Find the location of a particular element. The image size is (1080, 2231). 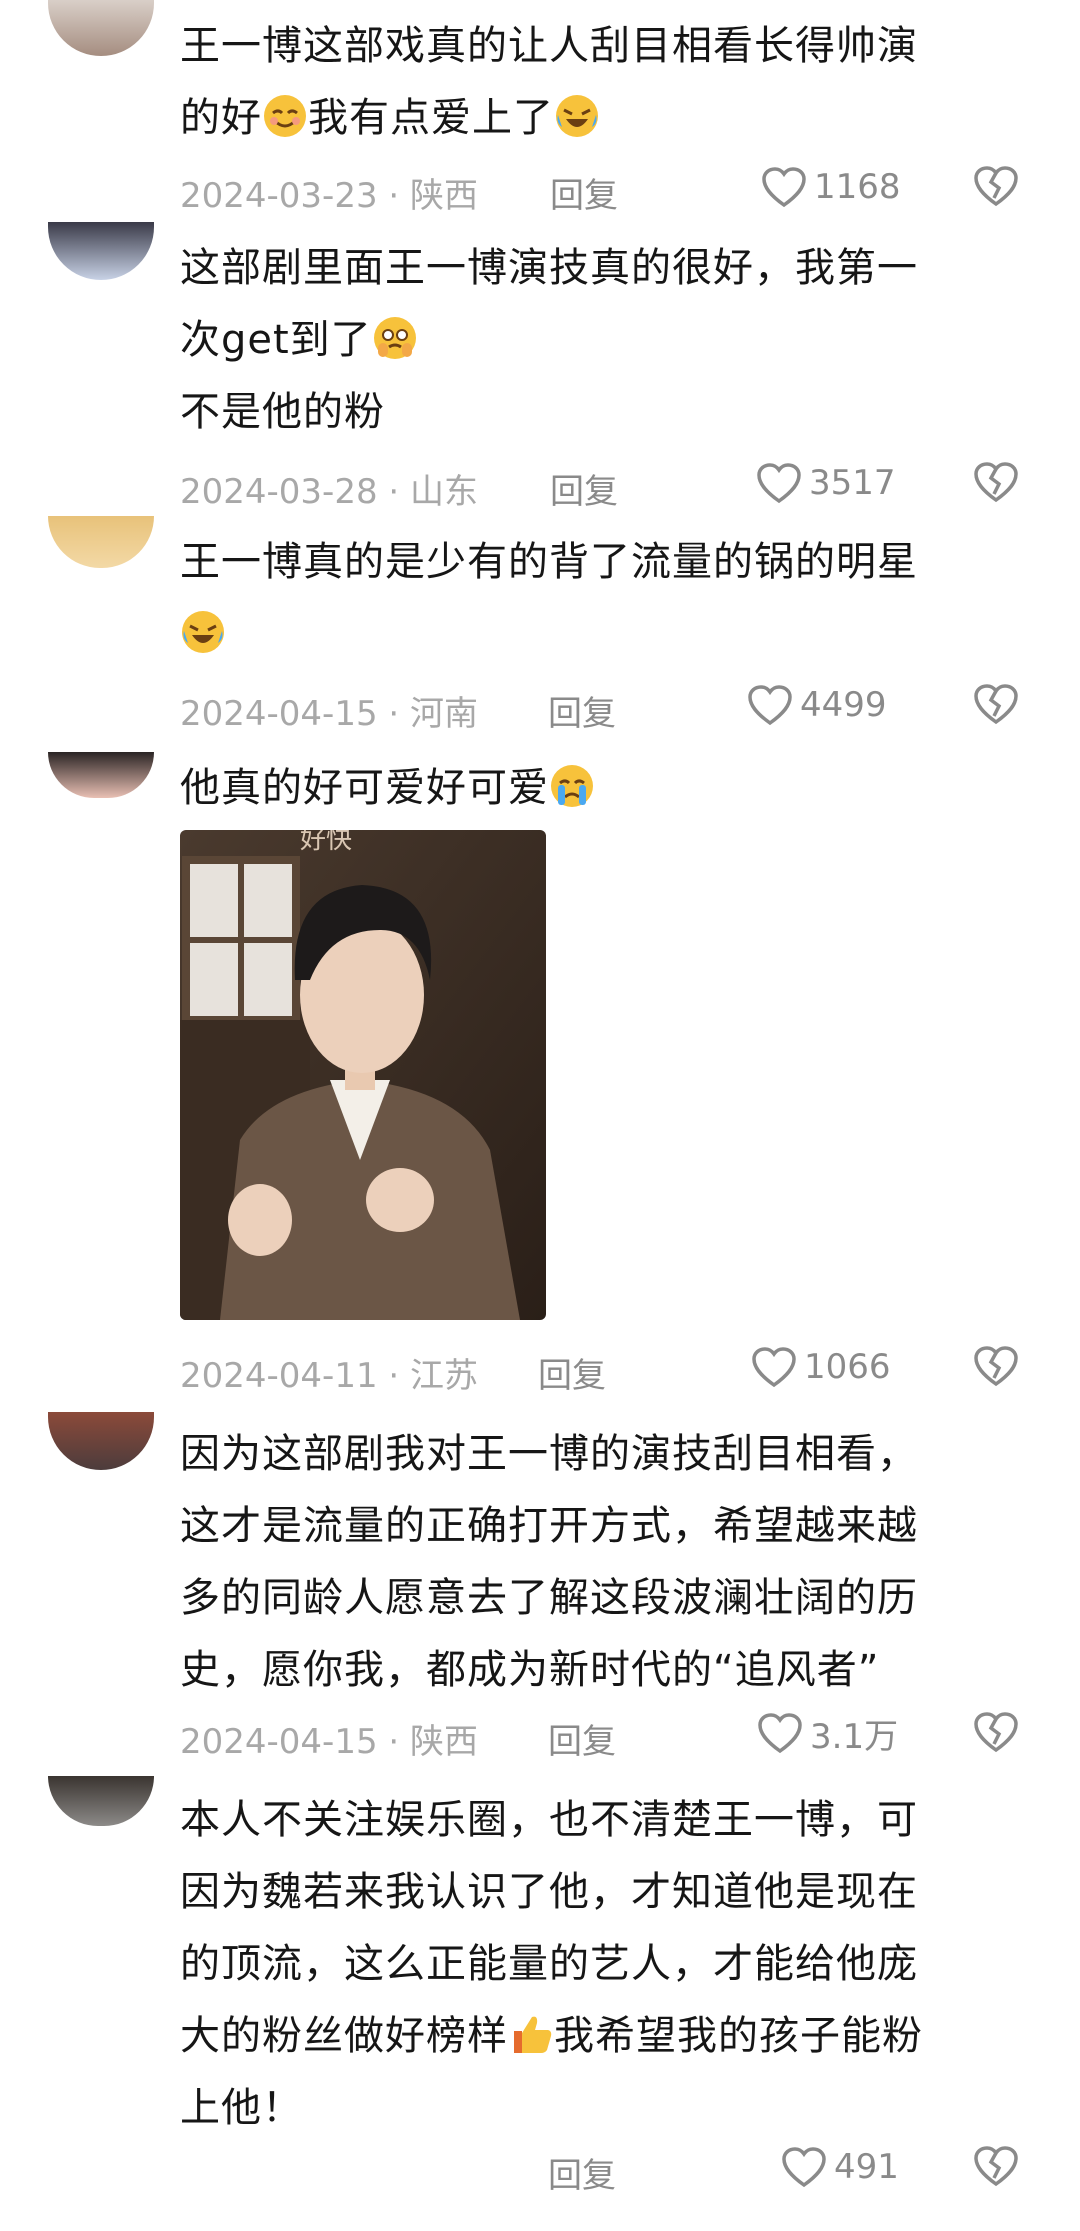

comment-date: 2024-03-28 · 山东 is located at coordinates (329, 492).